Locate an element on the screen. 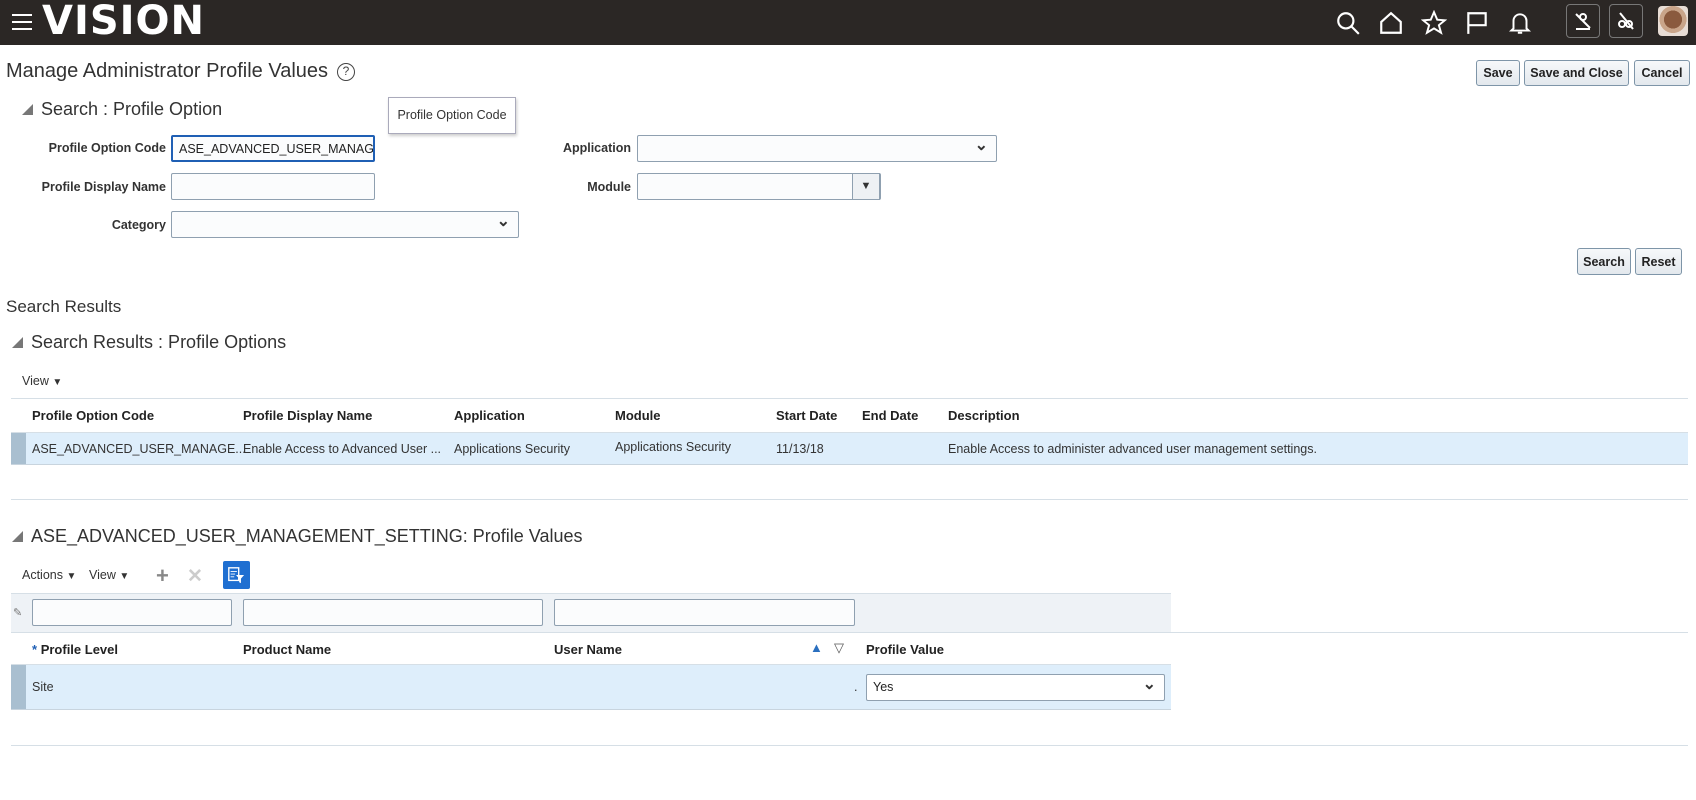 The height and width of the screenshot is (800, 1696). save-and-close-button: Save and Close is located at coordinates (1576, 73).